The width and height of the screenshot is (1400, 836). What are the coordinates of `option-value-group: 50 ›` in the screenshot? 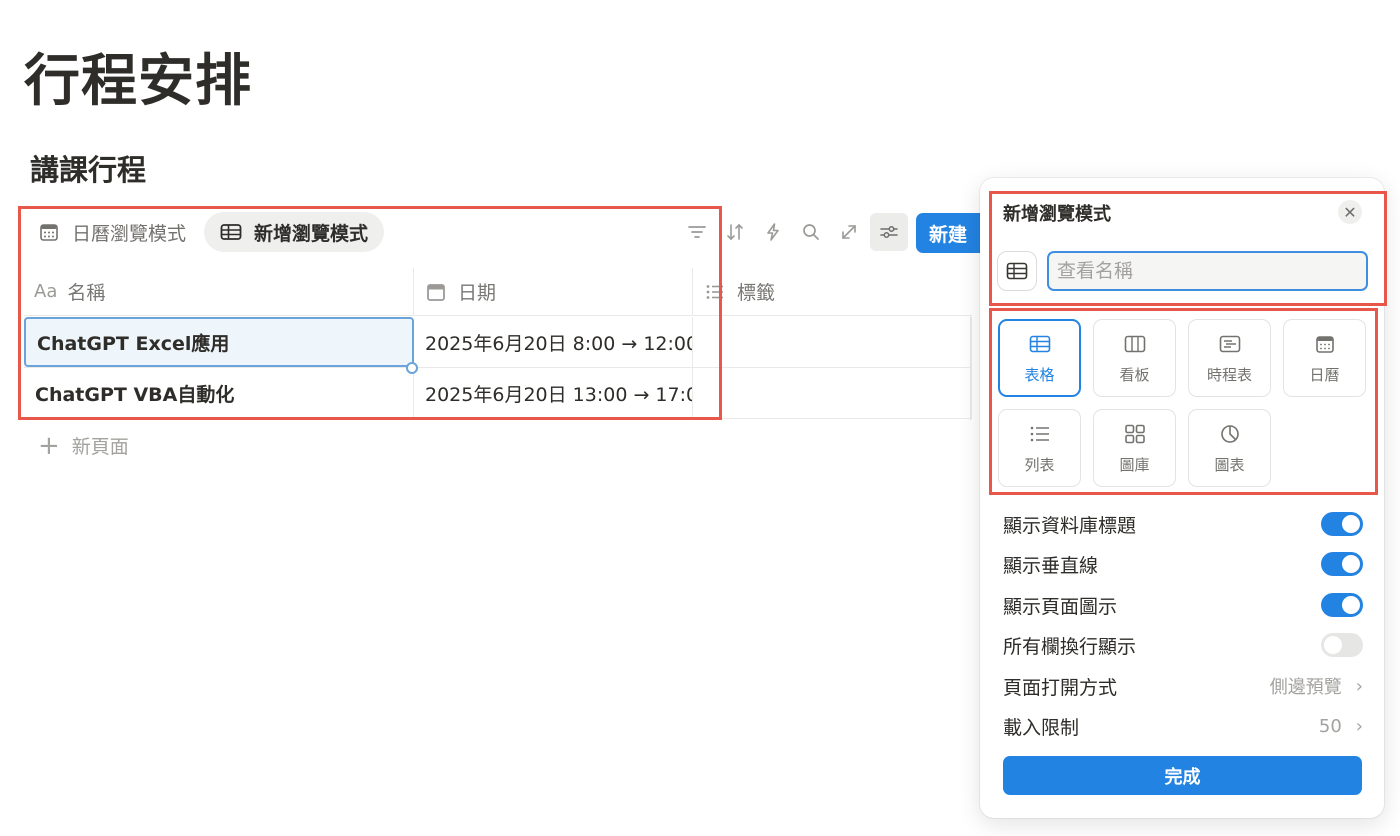 It's located at (1341, 726).